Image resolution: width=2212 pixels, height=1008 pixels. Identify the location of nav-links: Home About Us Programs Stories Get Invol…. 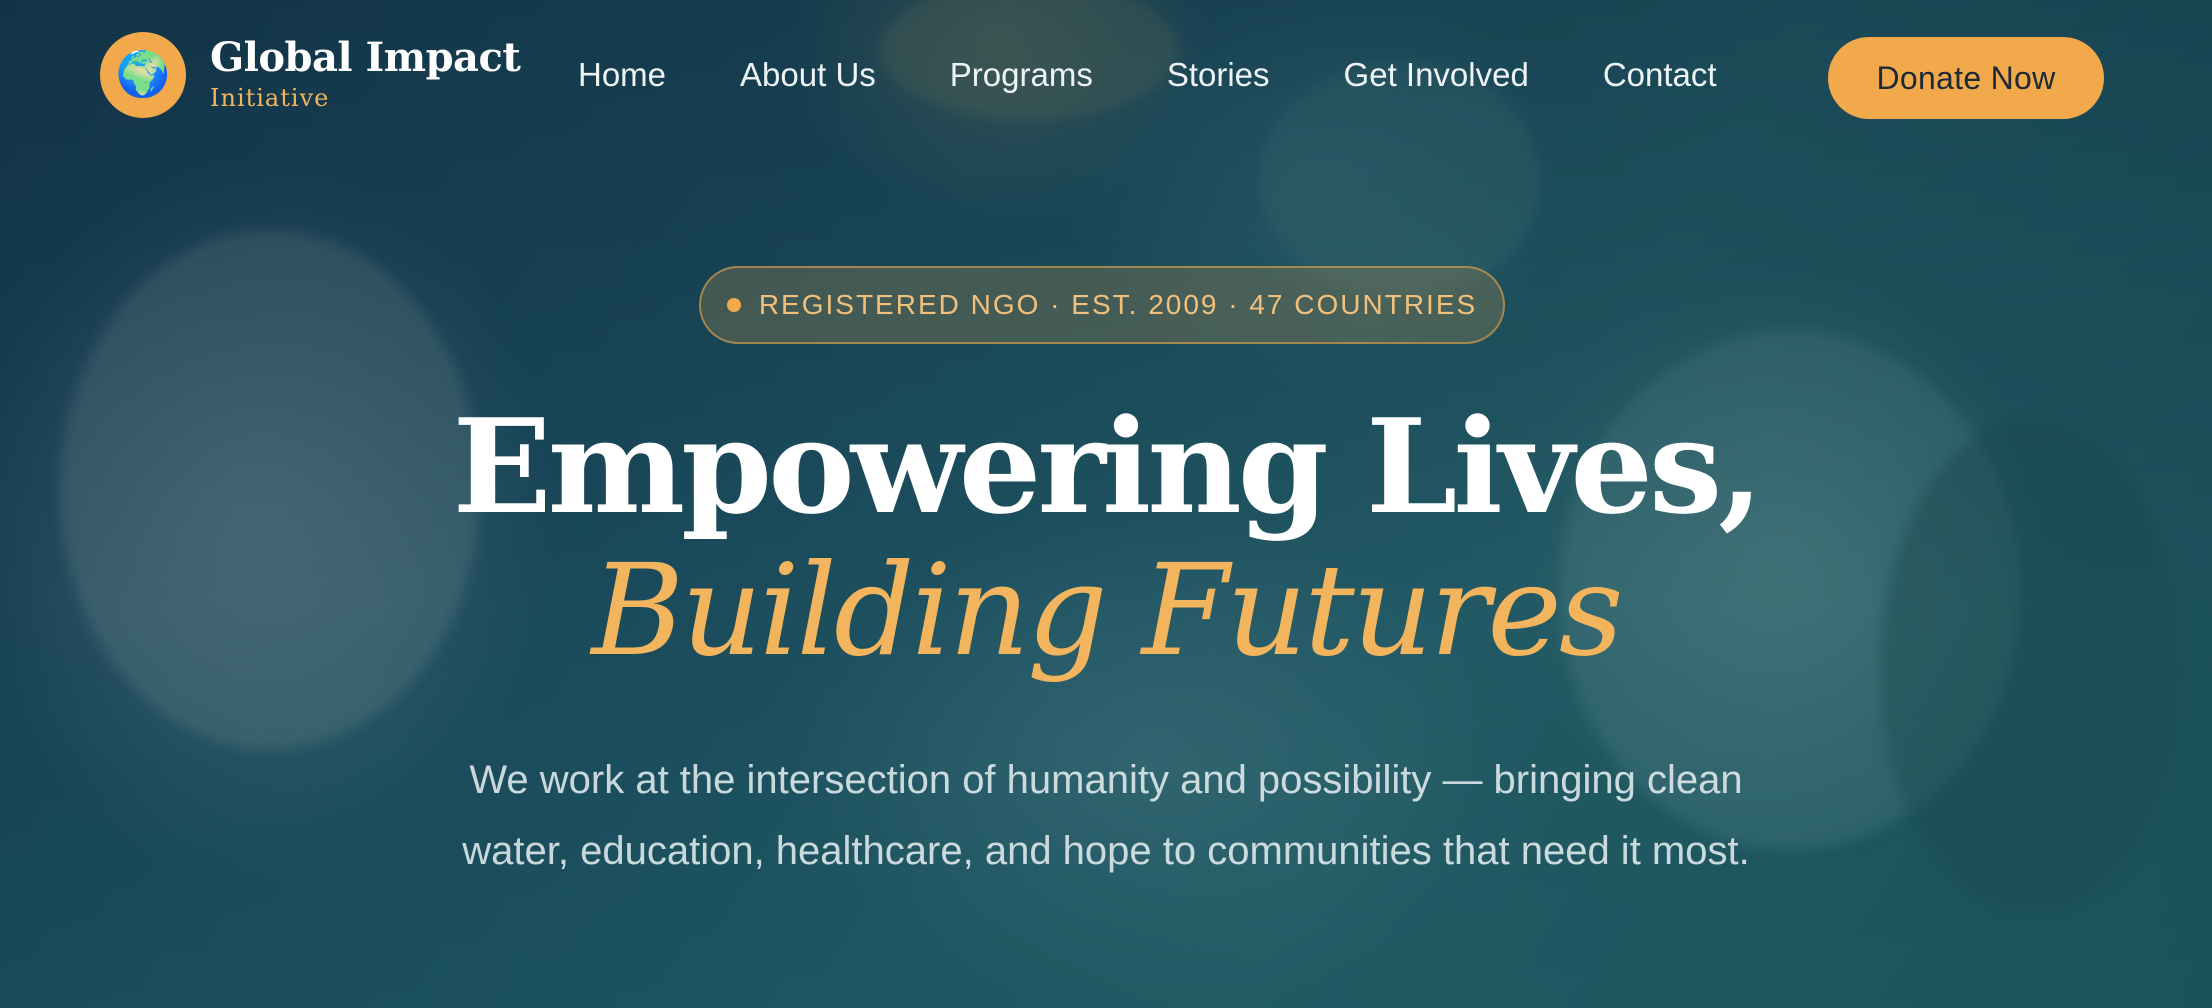
(1147, 75).